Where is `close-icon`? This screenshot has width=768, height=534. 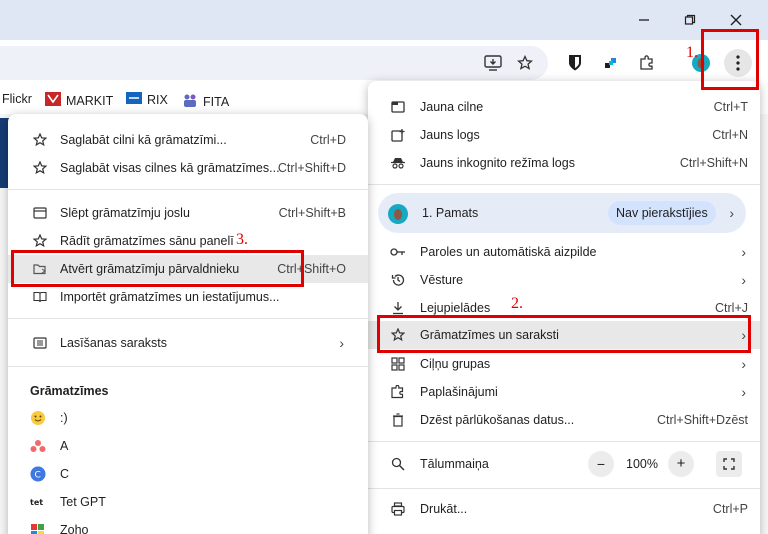
close-icon is located at coordinates (736, 20).